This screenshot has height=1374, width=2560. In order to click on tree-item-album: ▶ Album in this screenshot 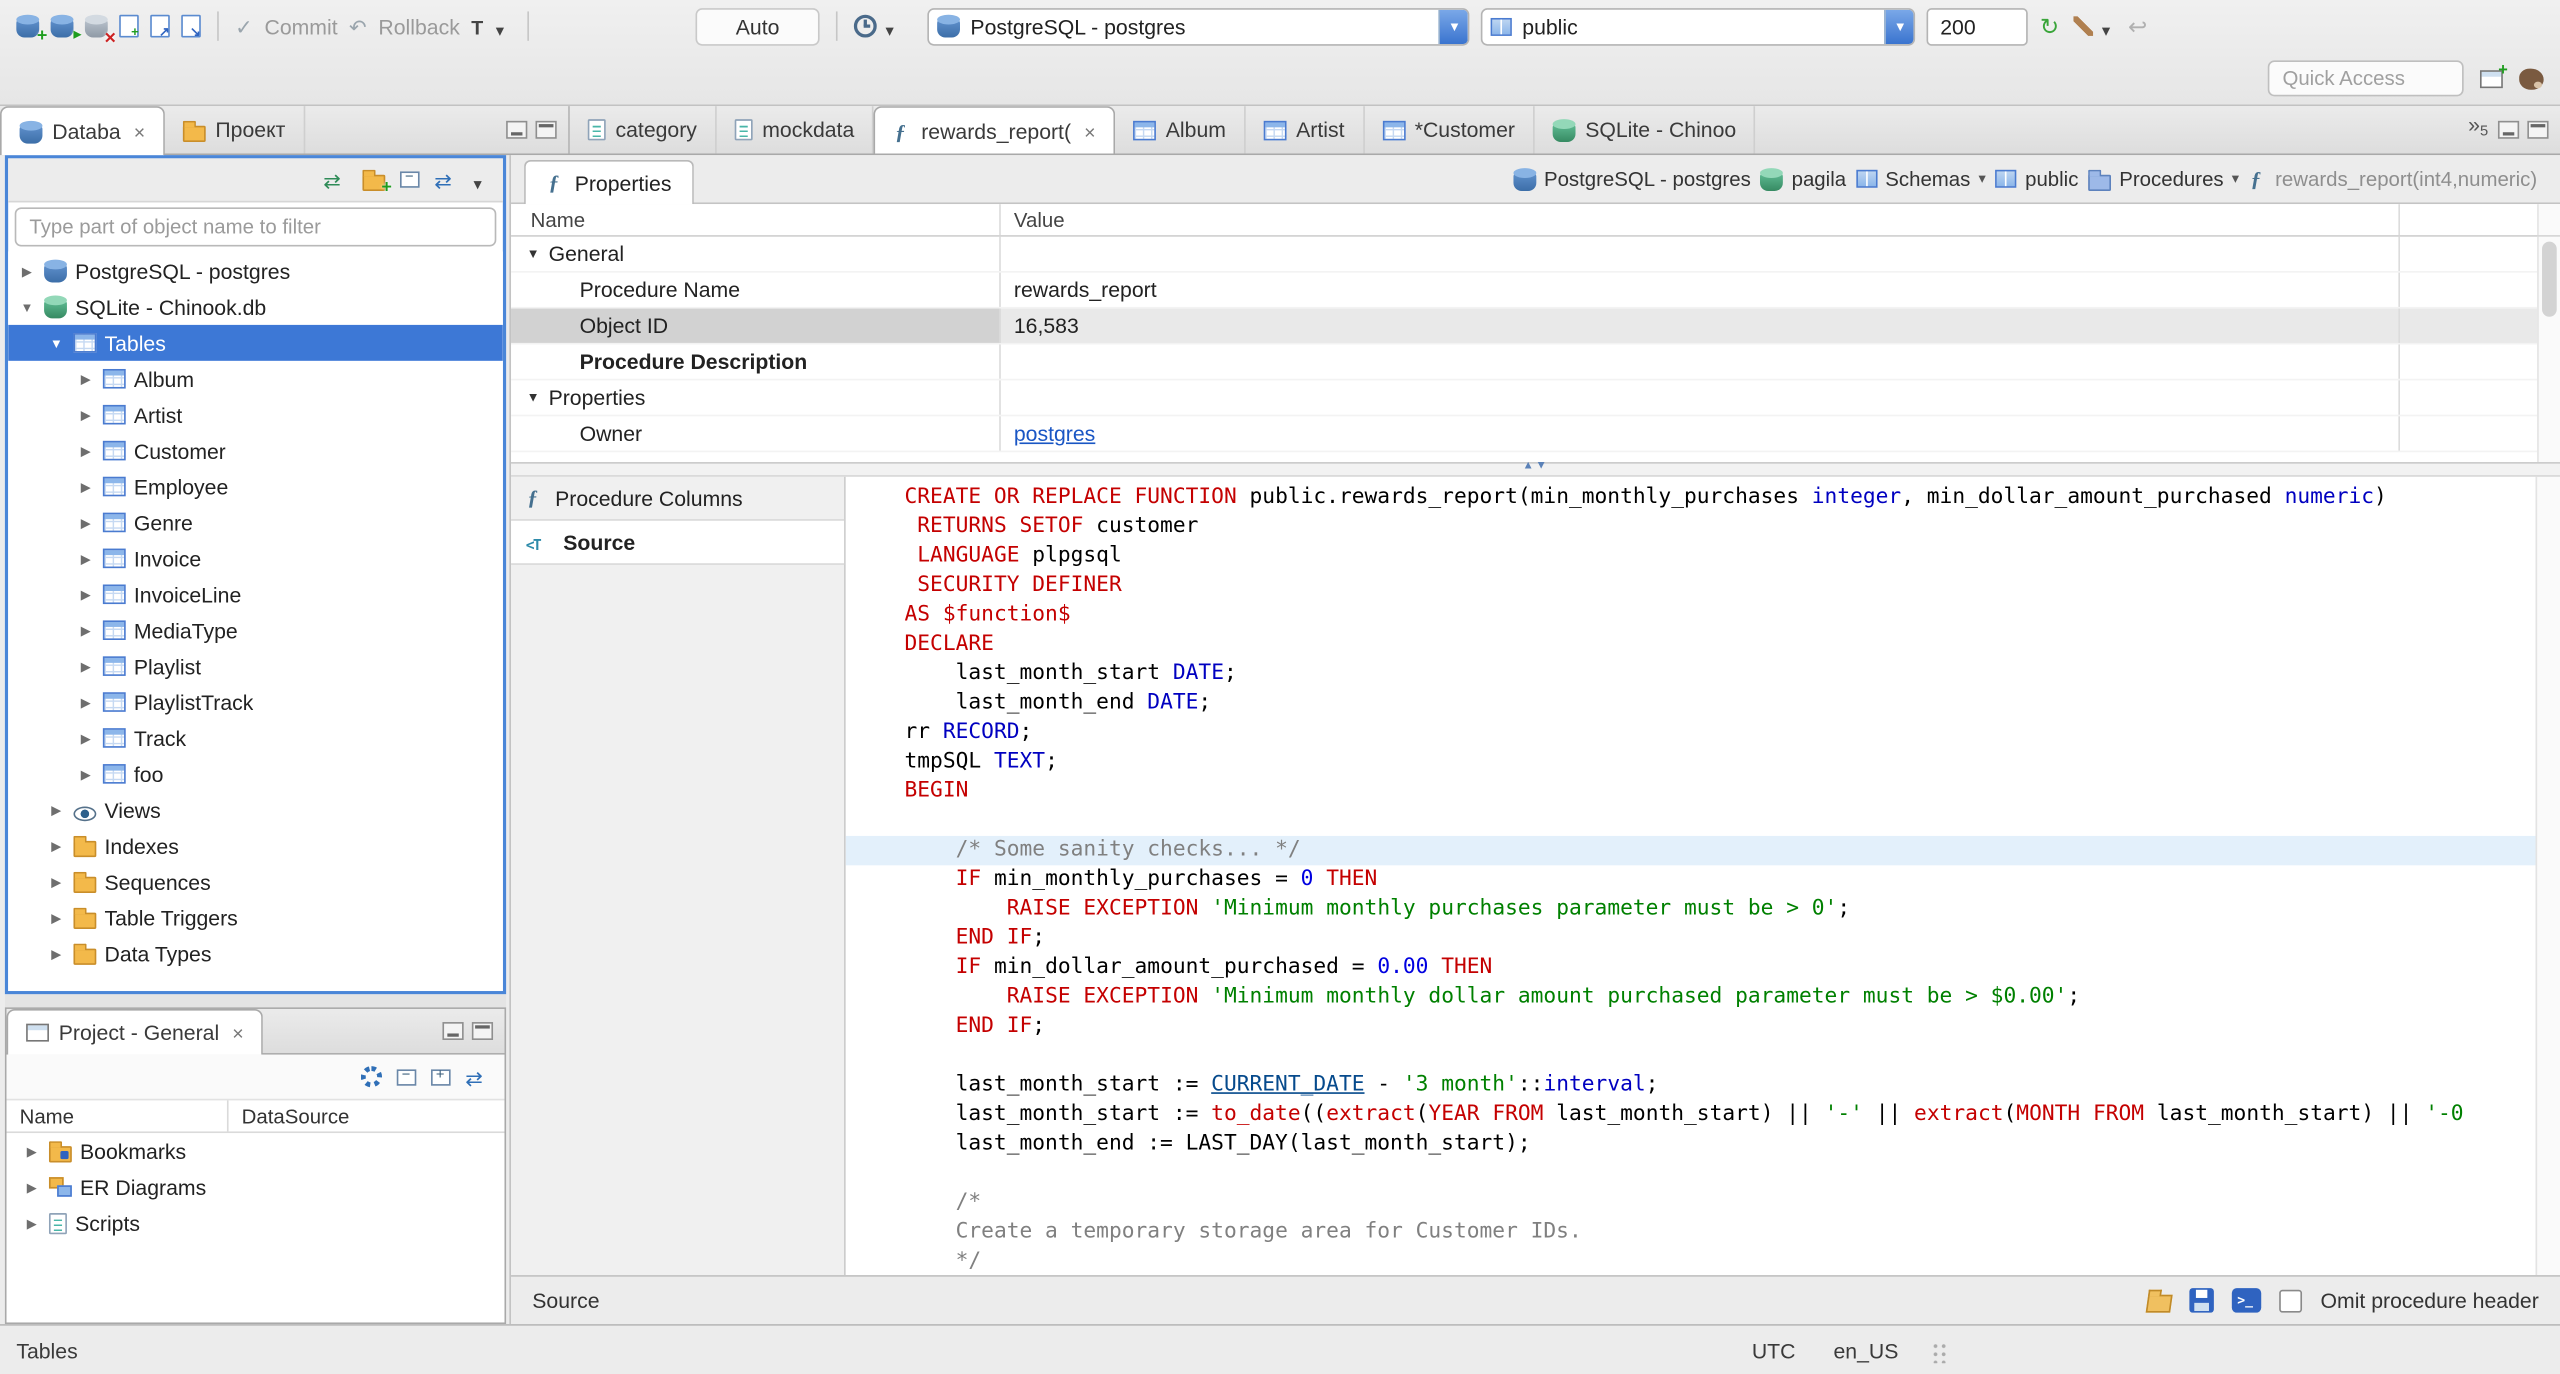, I will do `click(255, 379)`.